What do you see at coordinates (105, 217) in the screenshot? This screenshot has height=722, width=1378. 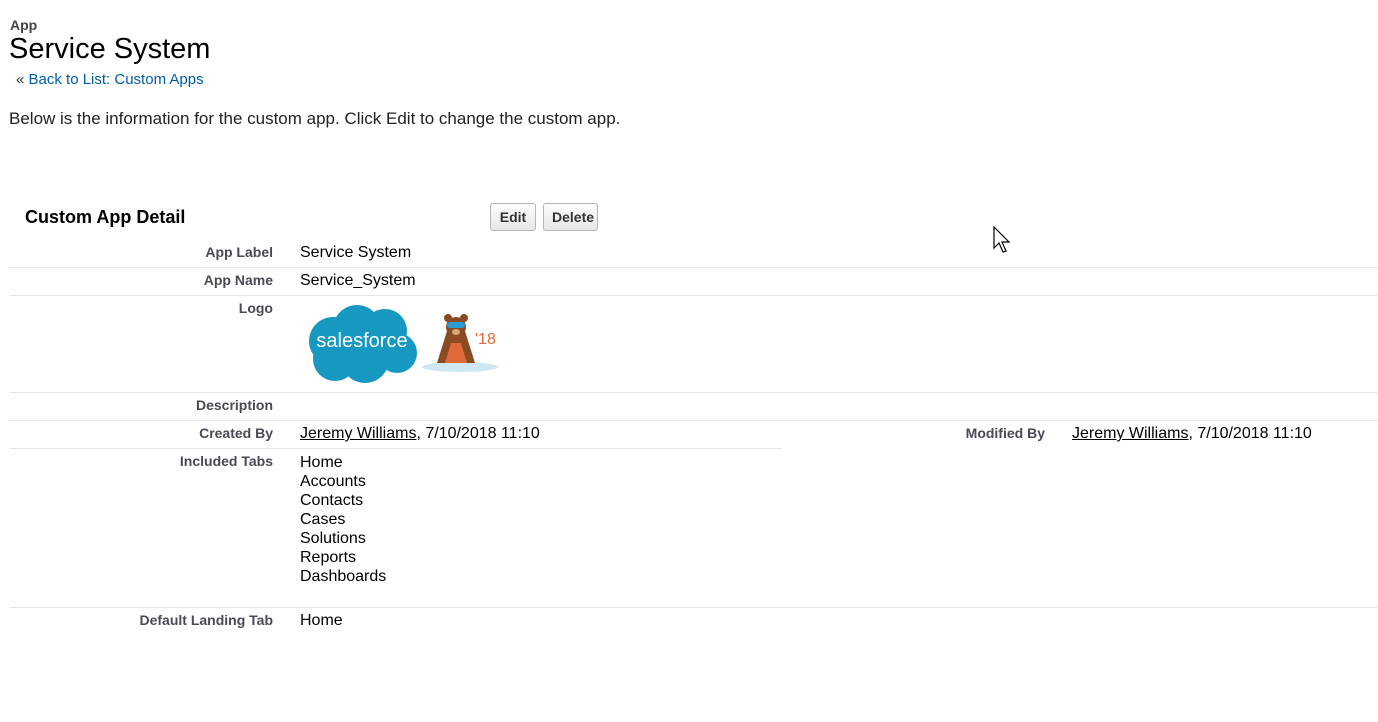 I see `section-title: Custom App Detail` at bounding box center [105, 217].